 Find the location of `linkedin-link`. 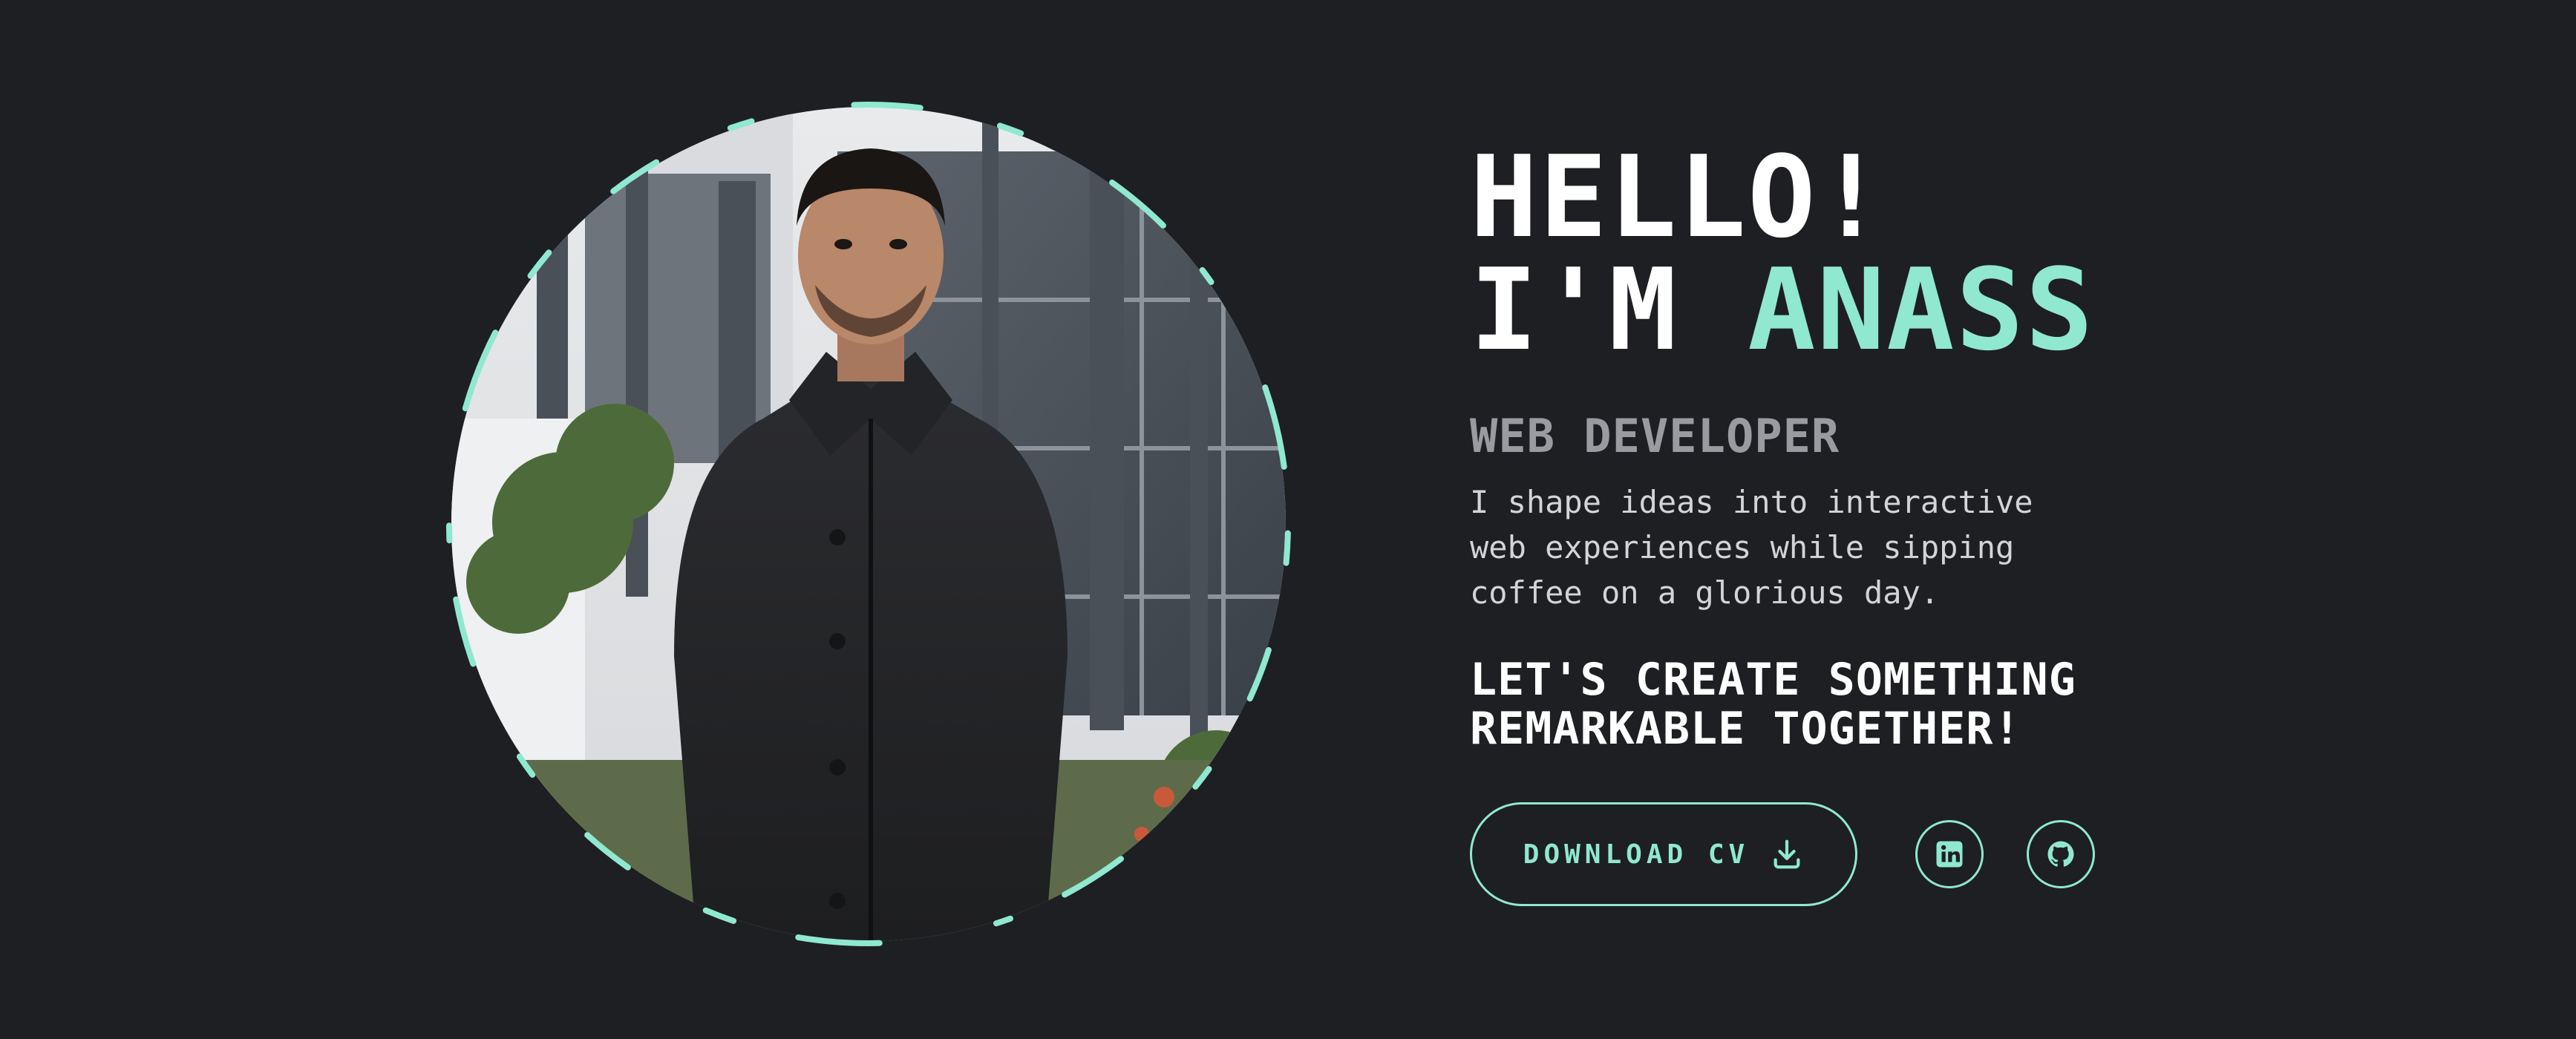

linkedin-link is located at coordinates (1950, 854).